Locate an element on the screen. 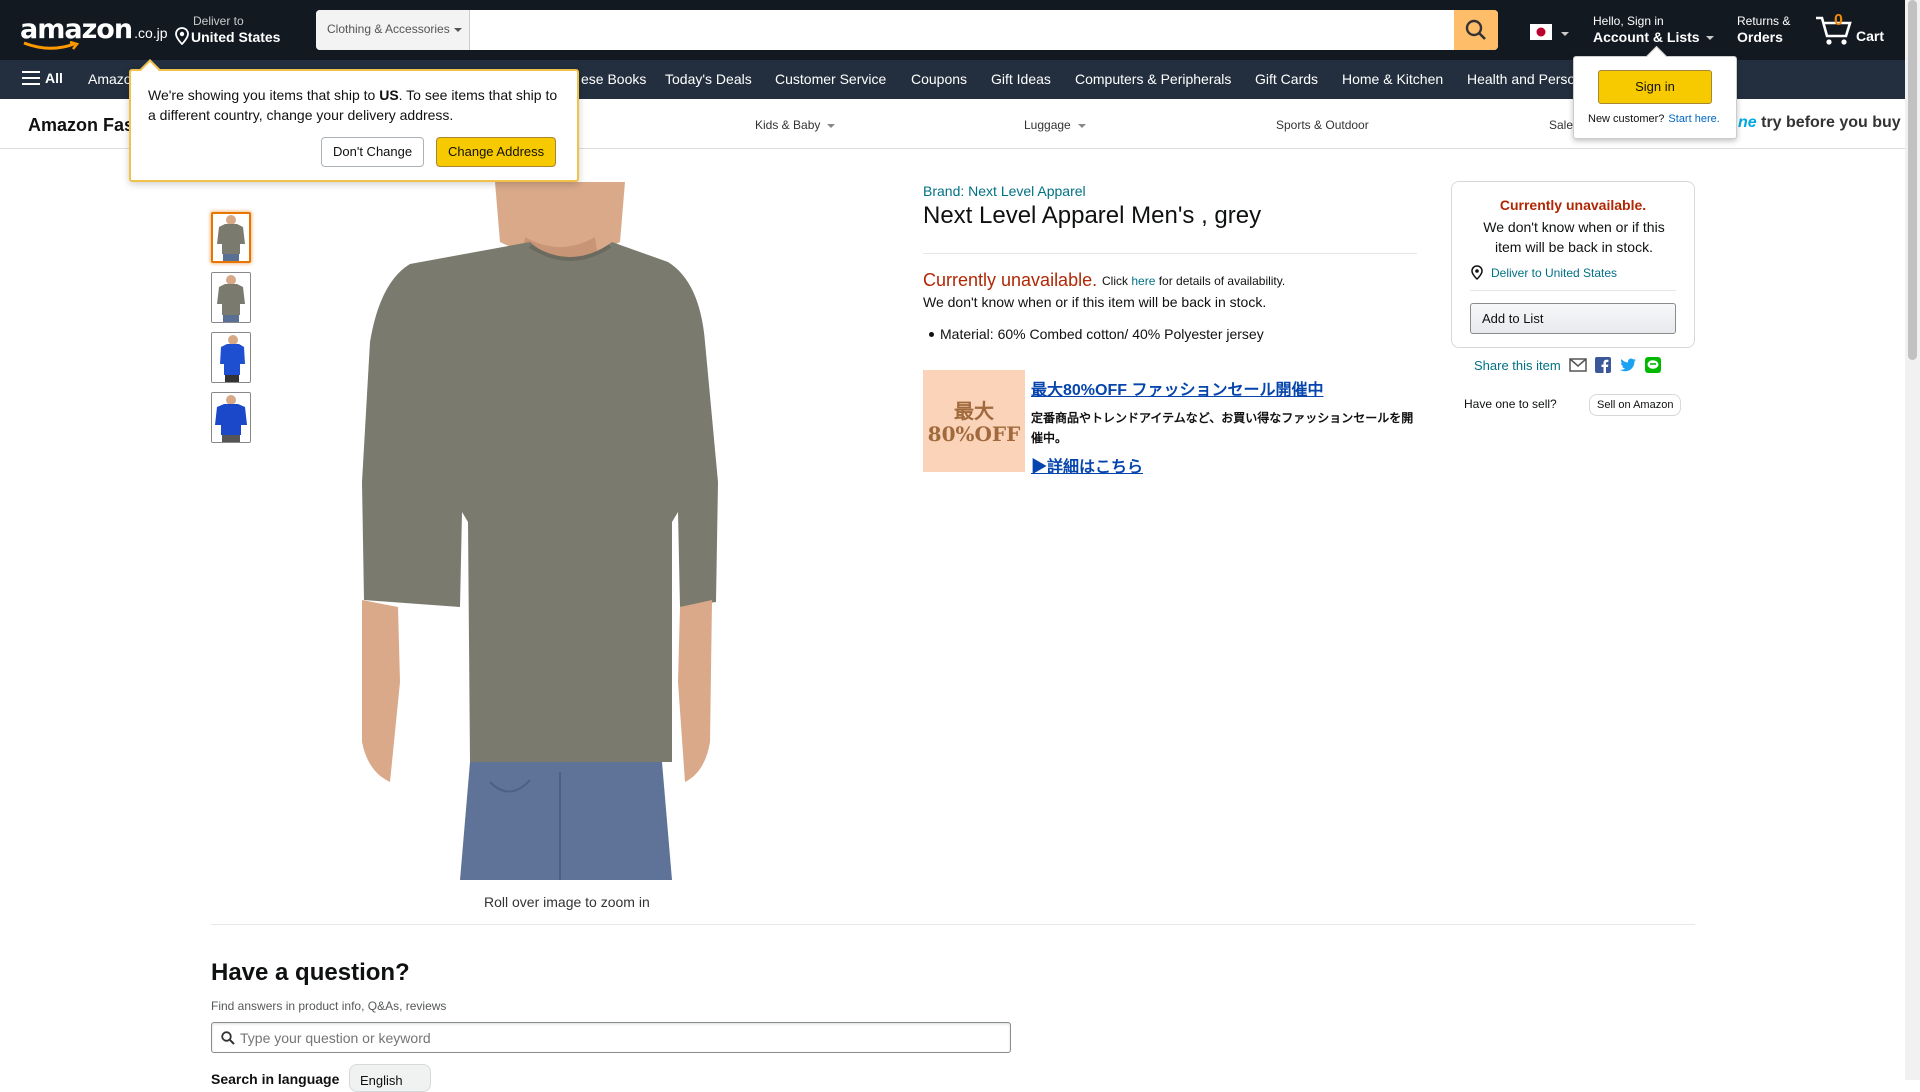 Image resolution: width=1920 pixels, height=1092 pixels. scrollbar-thumb is located at coordinates (1912, 180).